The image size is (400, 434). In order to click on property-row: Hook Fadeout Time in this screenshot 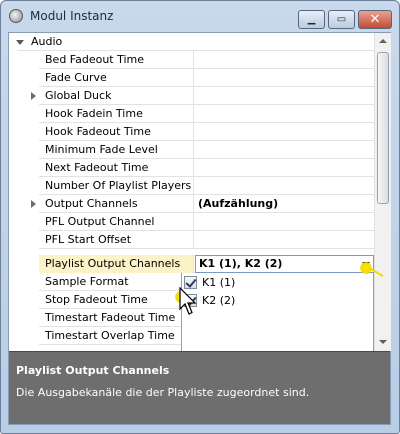, I will do `click(191, 132)`.